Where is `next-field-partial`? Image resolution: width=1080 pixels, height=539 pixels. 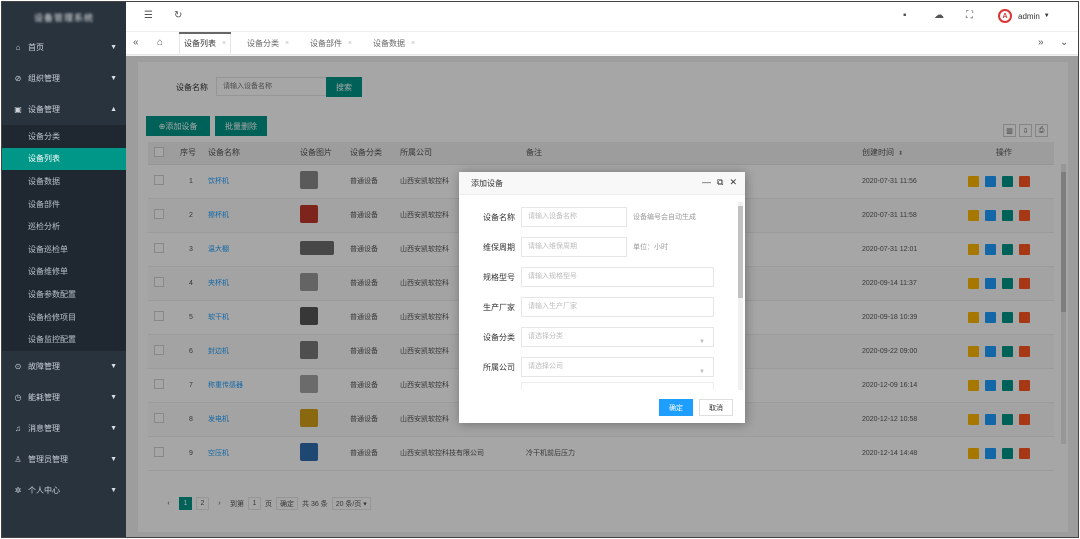
next-field-partial is located at coordinates (617, 386).